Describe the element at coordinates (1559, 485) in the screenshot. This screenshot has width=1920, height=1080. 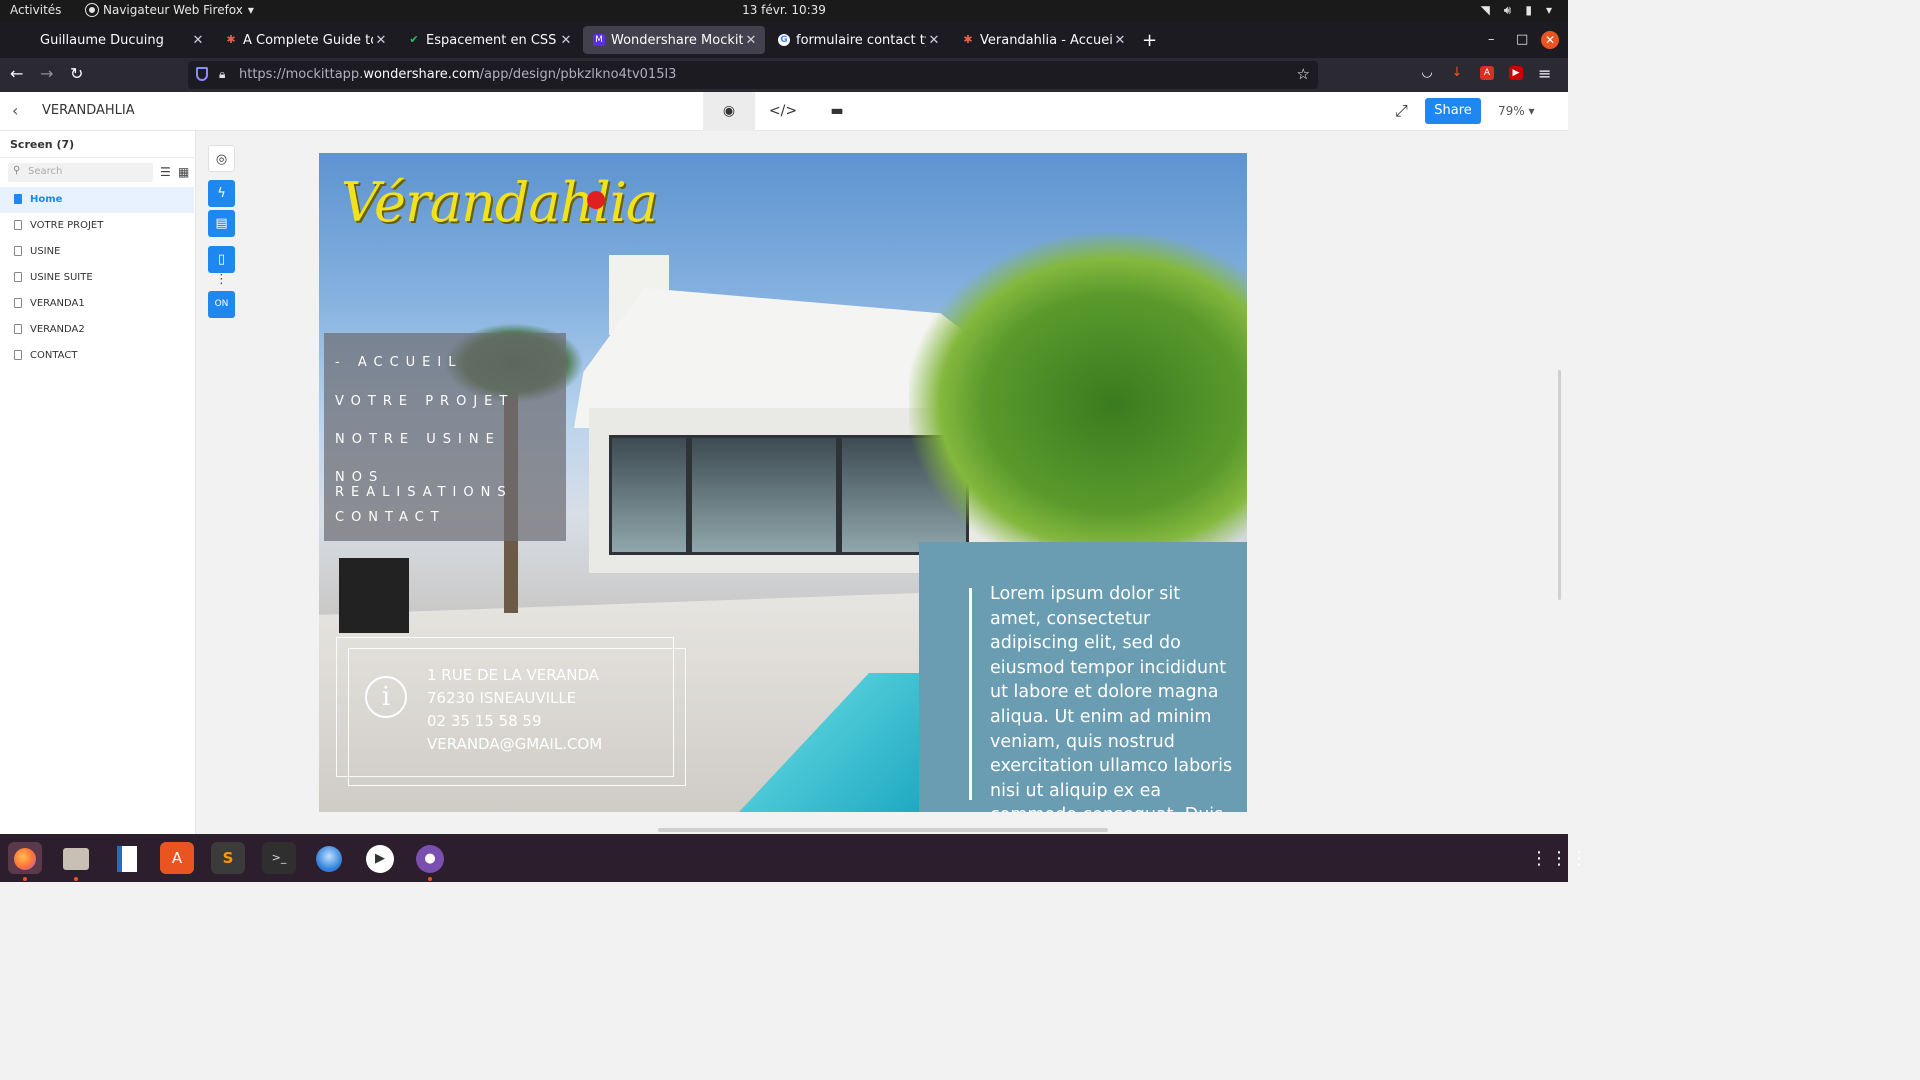
I see `vertical-scrollbar` at that location.